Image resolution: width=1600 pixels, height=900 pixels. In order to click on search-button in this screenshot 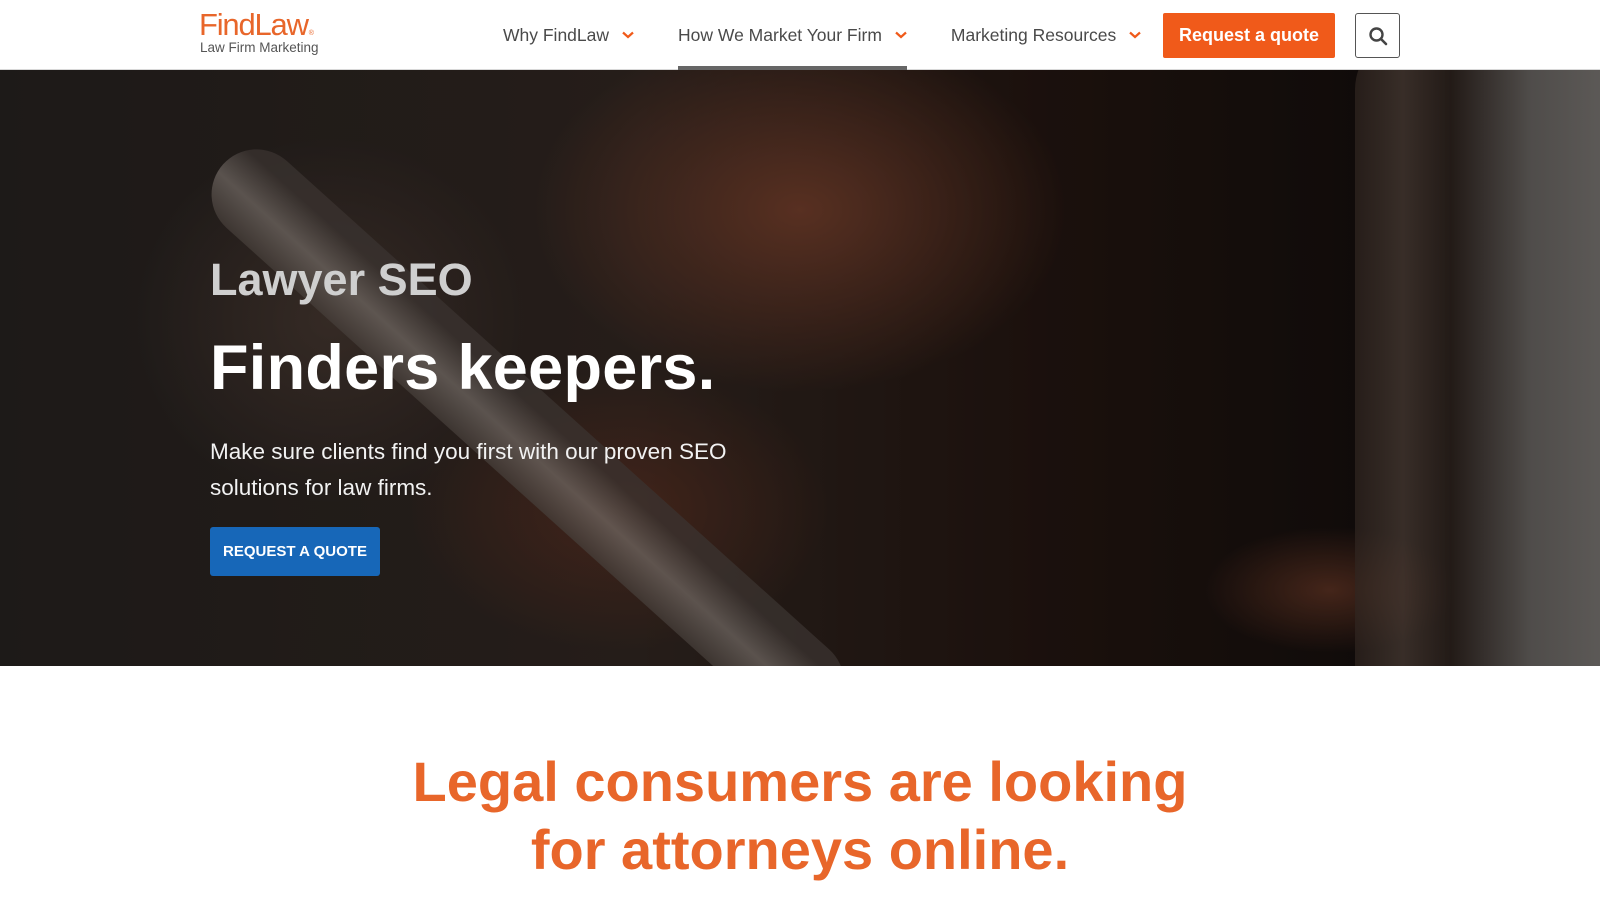, I will do `click(1377, 35)`.